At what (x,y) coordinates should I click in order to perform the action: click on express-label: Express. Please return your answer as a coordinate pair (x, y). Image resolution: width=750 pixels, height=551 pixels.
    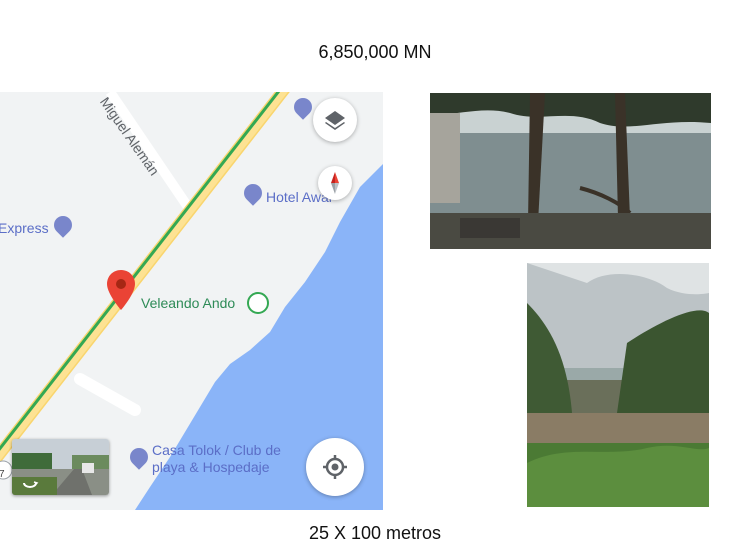
    Looking at the image, I should click on (24, 228).